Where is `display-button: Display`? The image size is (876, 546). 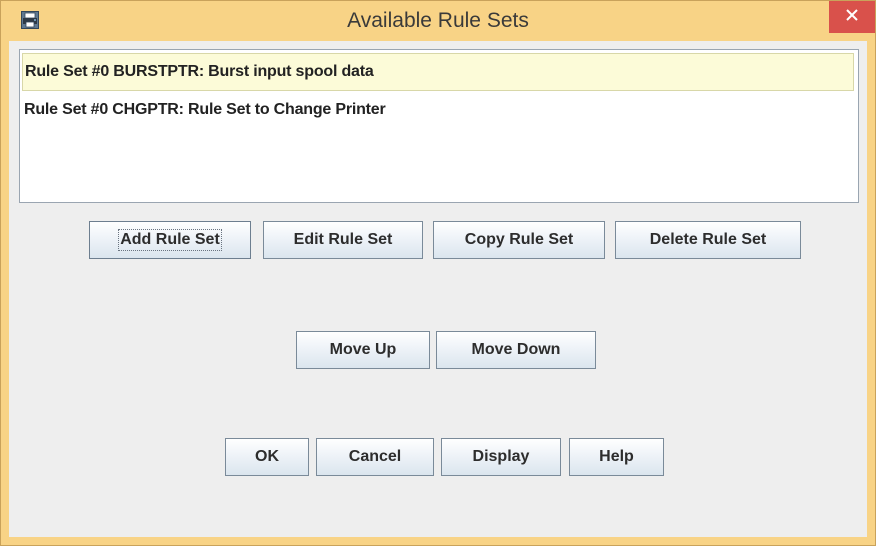
display-button: Display is located at coordinates (501, 457).